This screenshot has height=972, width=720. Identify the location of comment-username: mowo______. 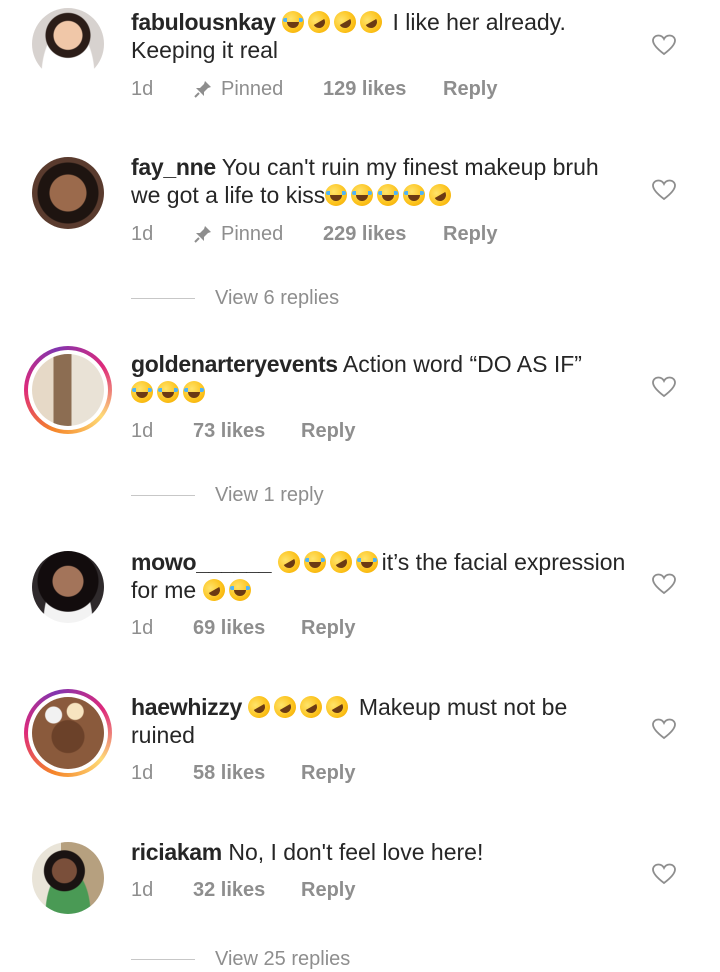
(201, 562).